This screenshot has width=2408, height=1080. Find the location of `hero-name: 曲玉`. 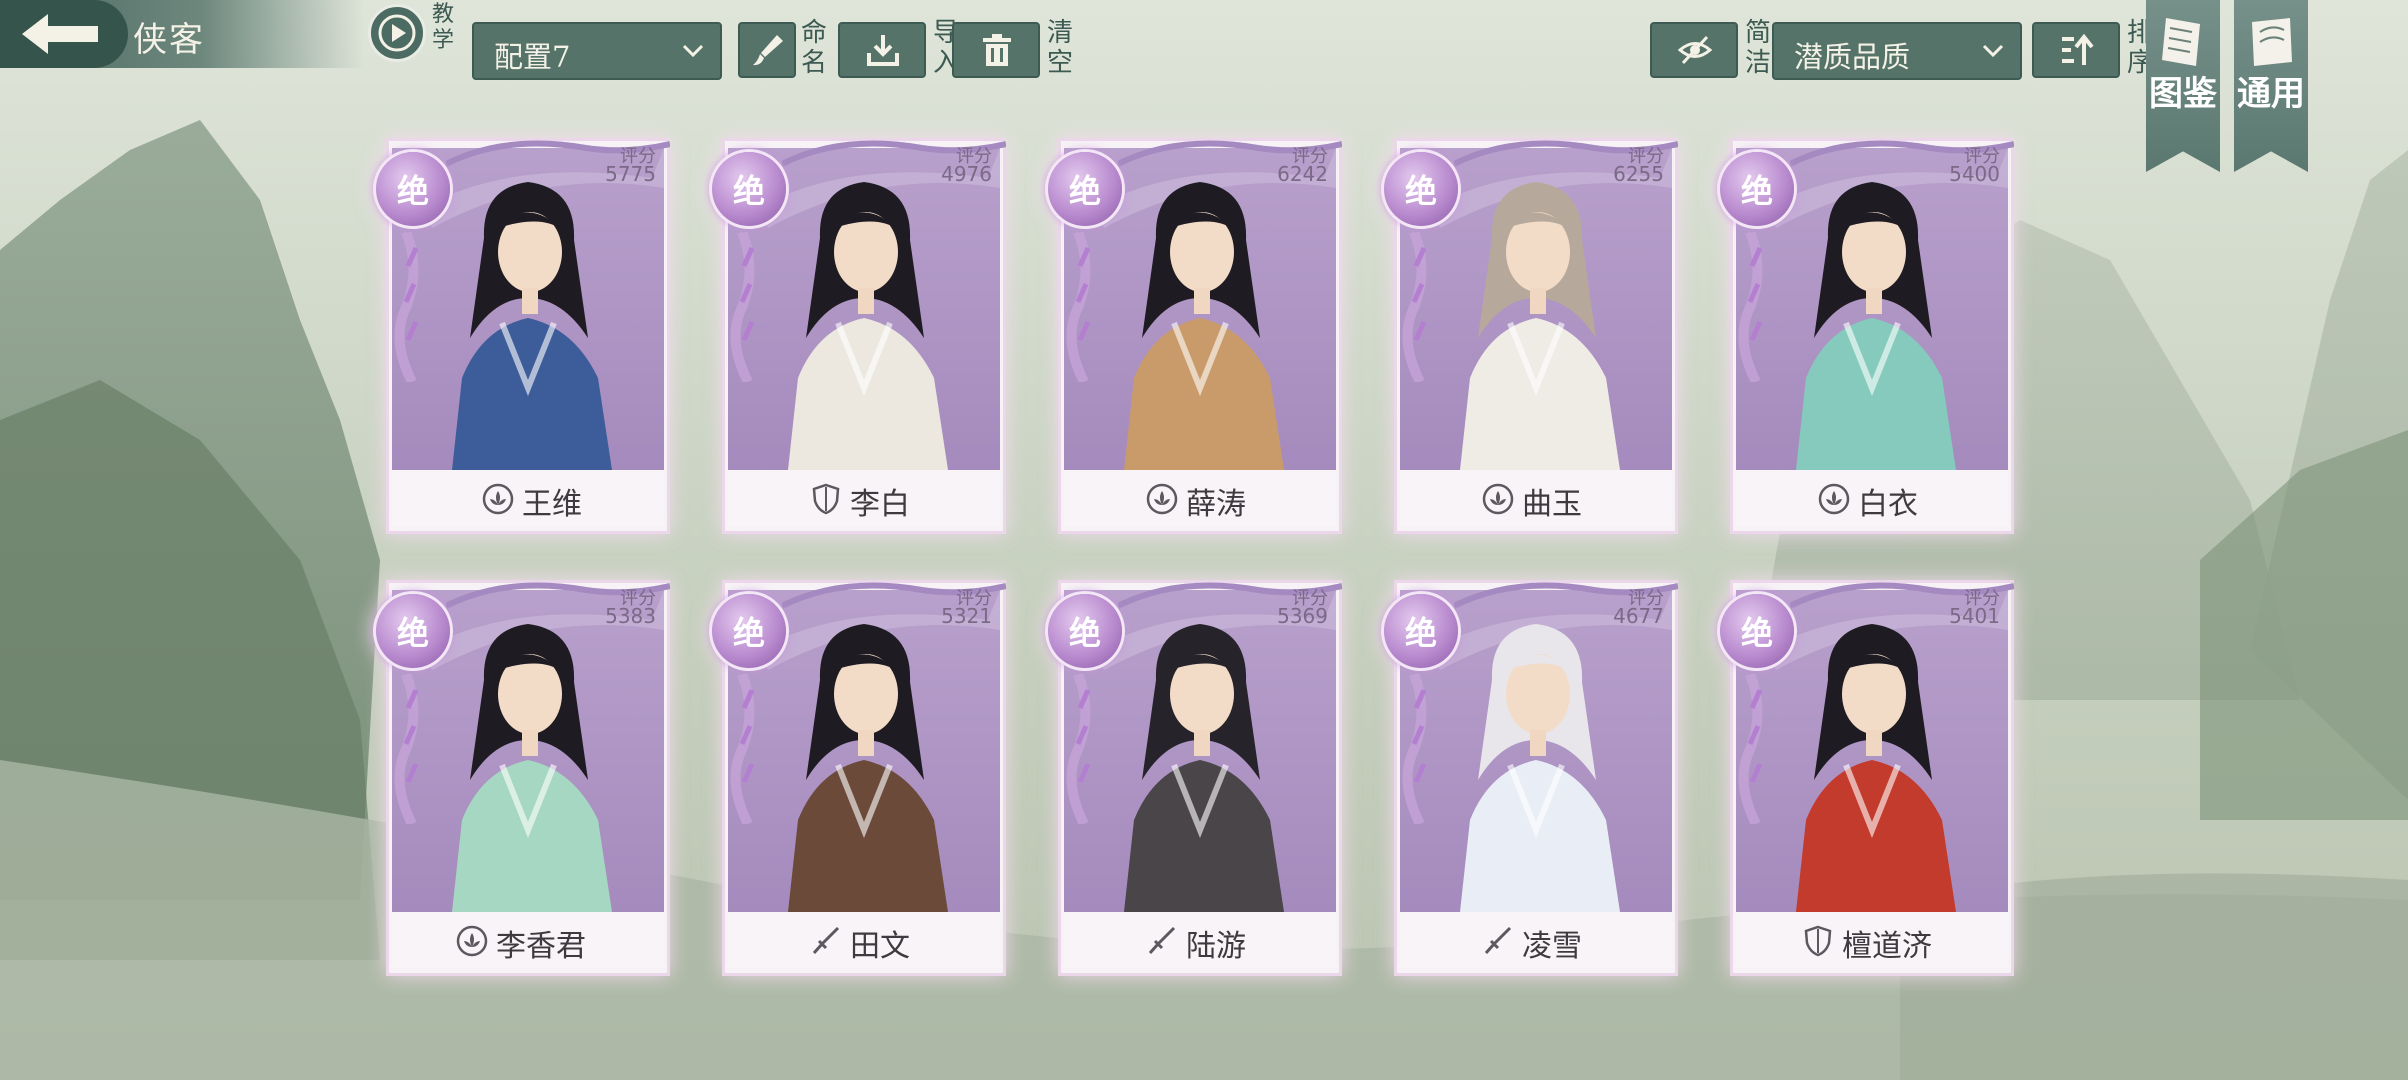

hero-name: 曲玉 is located at coordinates (1552, 504).